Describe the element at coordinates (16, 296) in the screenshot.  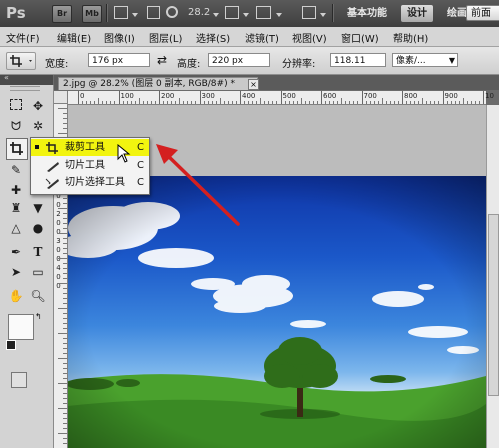
I see `hand-tool-icon: ✋` at that location.